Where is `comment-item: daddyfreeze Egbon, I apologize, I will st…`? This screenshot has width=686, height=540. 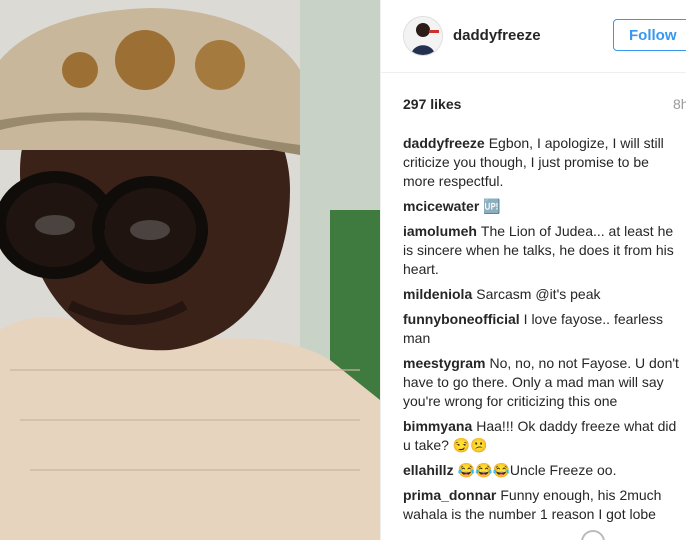 comment-item: daddyfreeze Egbon, I apologize, I will st… is located at coordinates (541, 162).